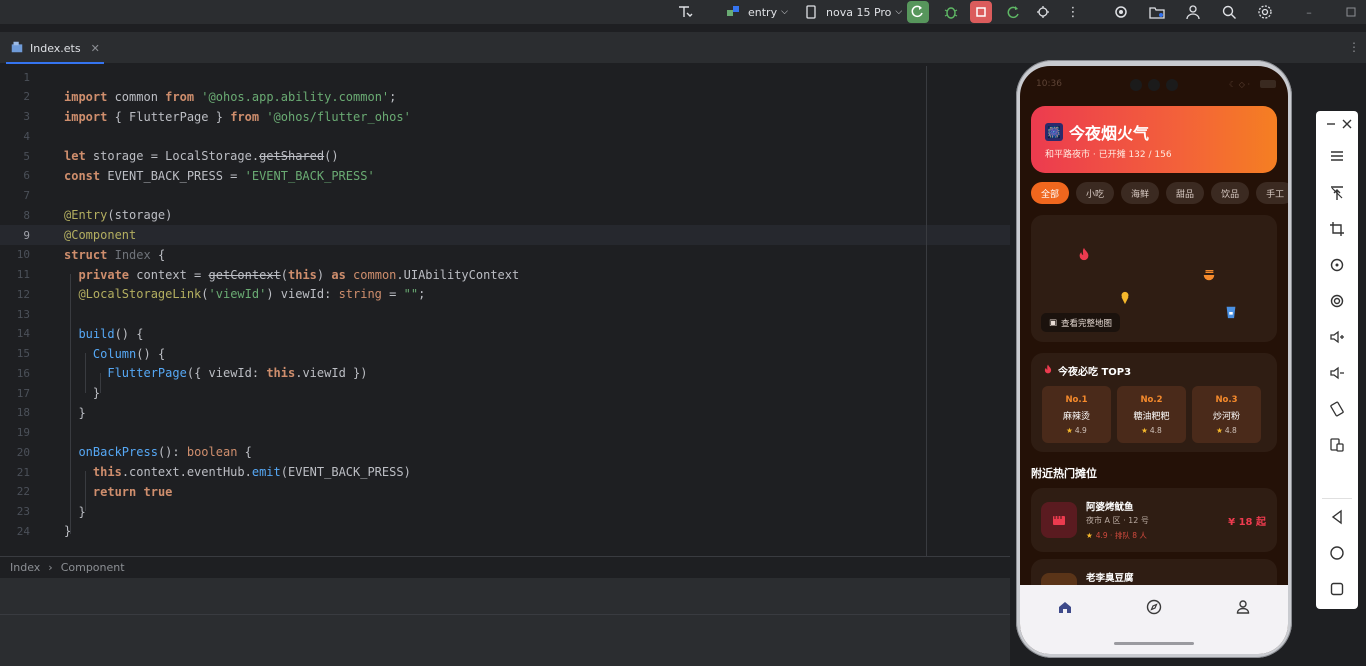  Describe the element at coordinates (918, 12) in the screenshot. I see `run-button` at that location.